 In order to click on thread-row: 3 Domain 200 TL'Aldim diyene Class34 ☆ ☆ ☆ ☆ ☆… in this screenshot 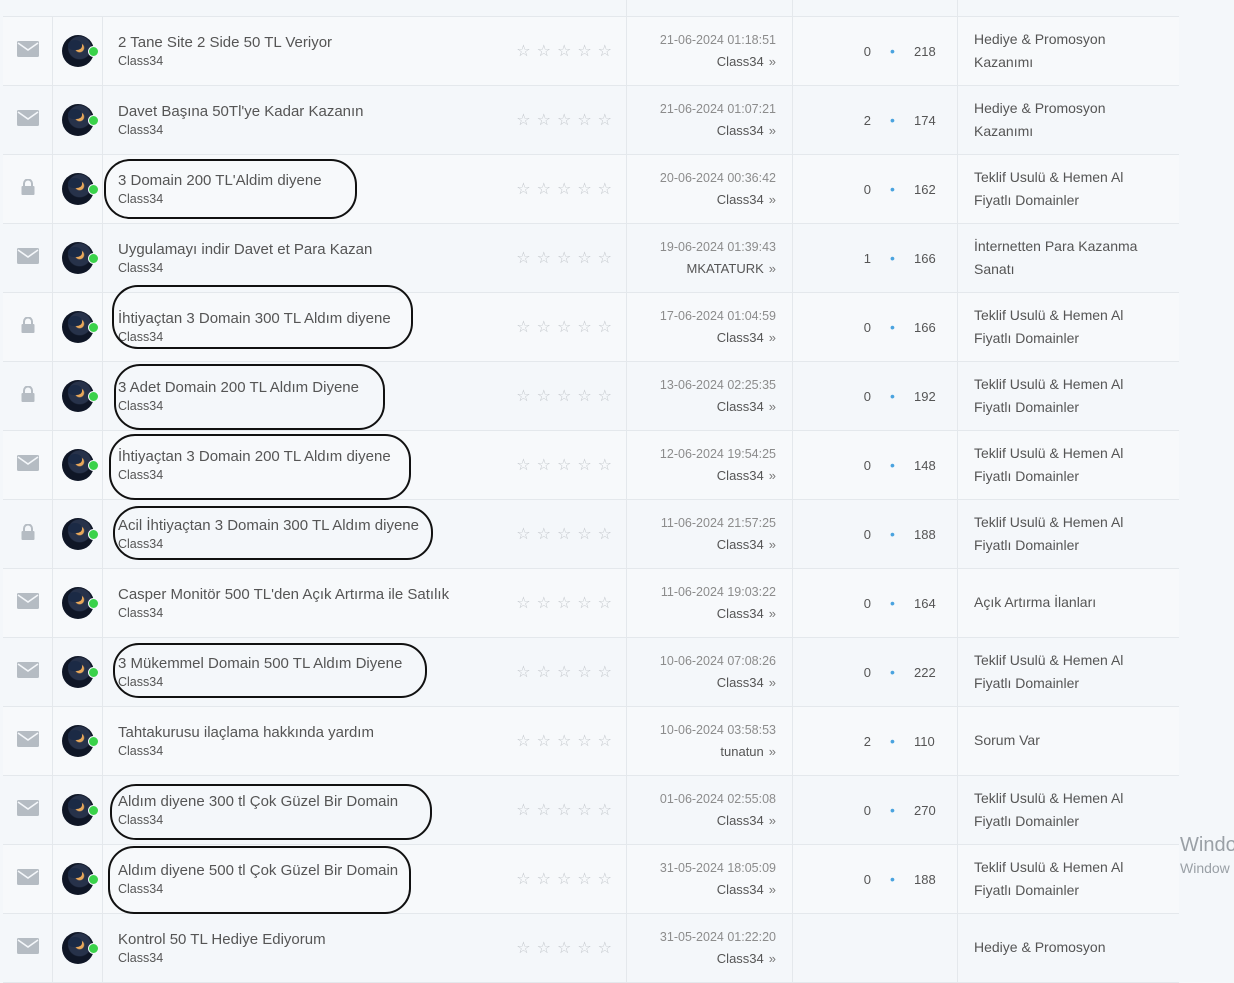, I will do `click(591, 189)`.